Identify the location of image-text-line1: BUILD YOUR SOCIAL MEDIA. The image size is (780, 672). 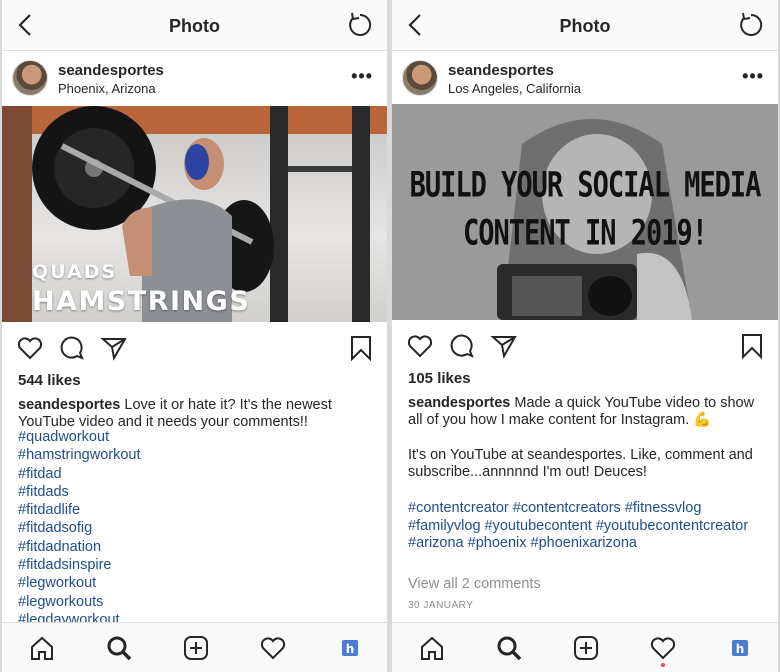
(585, 185).